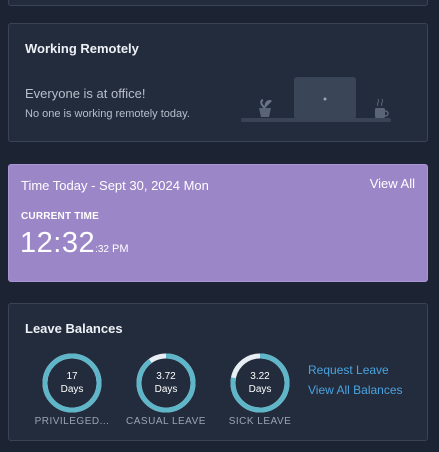 This screenshot has height=452, width=439. I want to click on leave-ring-value: 3.22 Days, so click(260, 383).